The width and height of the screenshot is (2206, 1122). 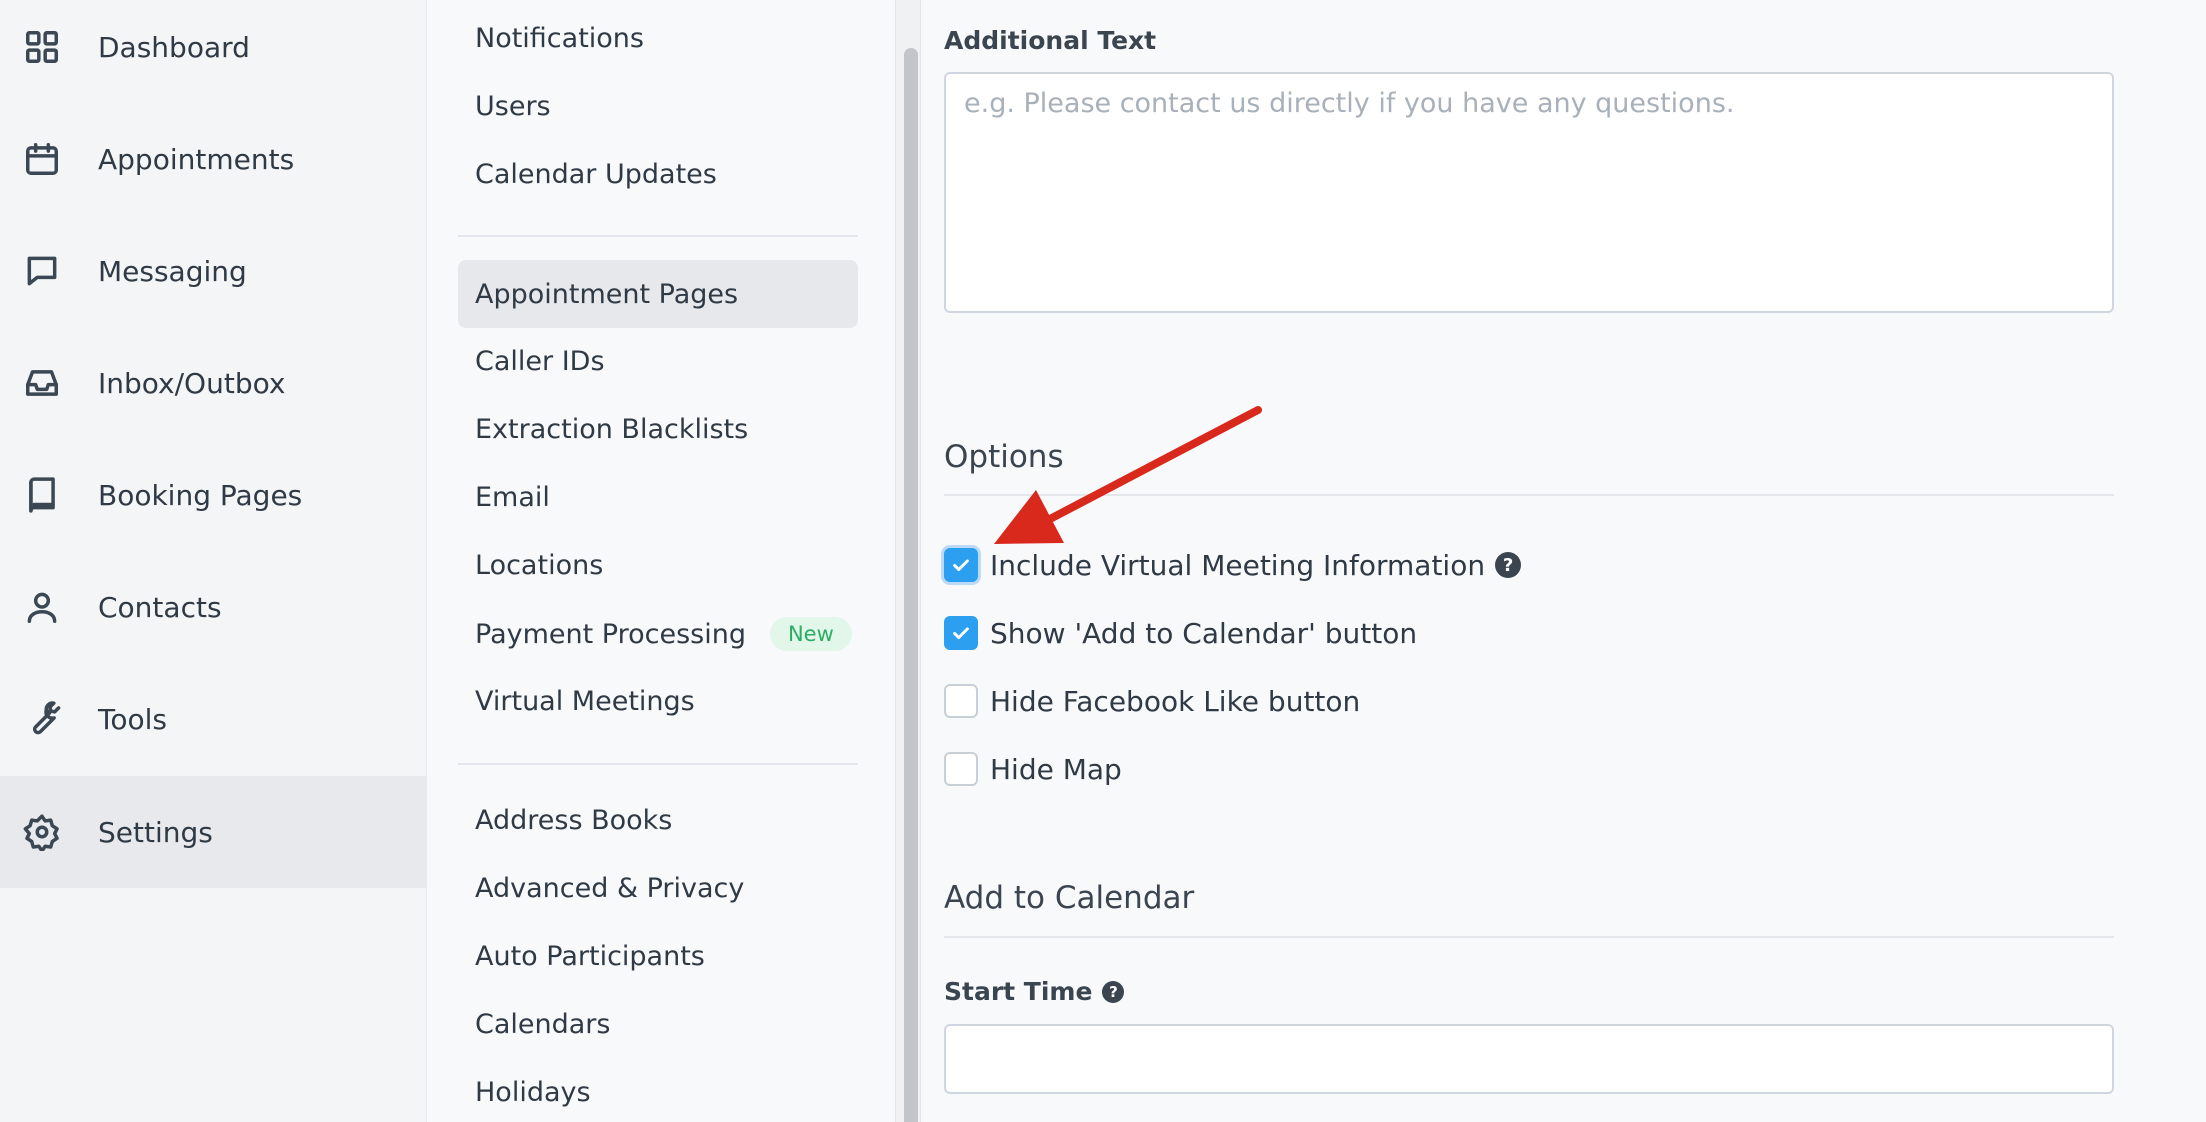 I want to click on nav-label: Dashboard, so click(x=174, y=47).